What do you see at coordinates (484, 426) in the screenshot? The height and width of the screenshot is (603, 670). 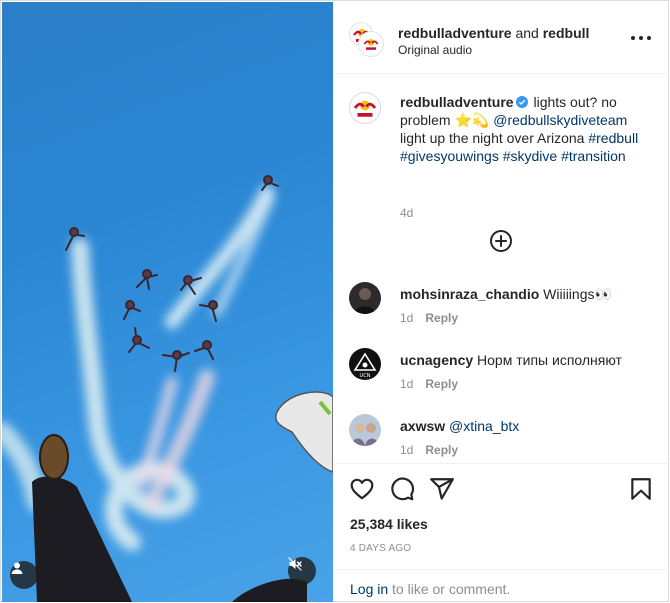 I see `comment-mention: @xtina_btx` at bounding box center [484, 426].